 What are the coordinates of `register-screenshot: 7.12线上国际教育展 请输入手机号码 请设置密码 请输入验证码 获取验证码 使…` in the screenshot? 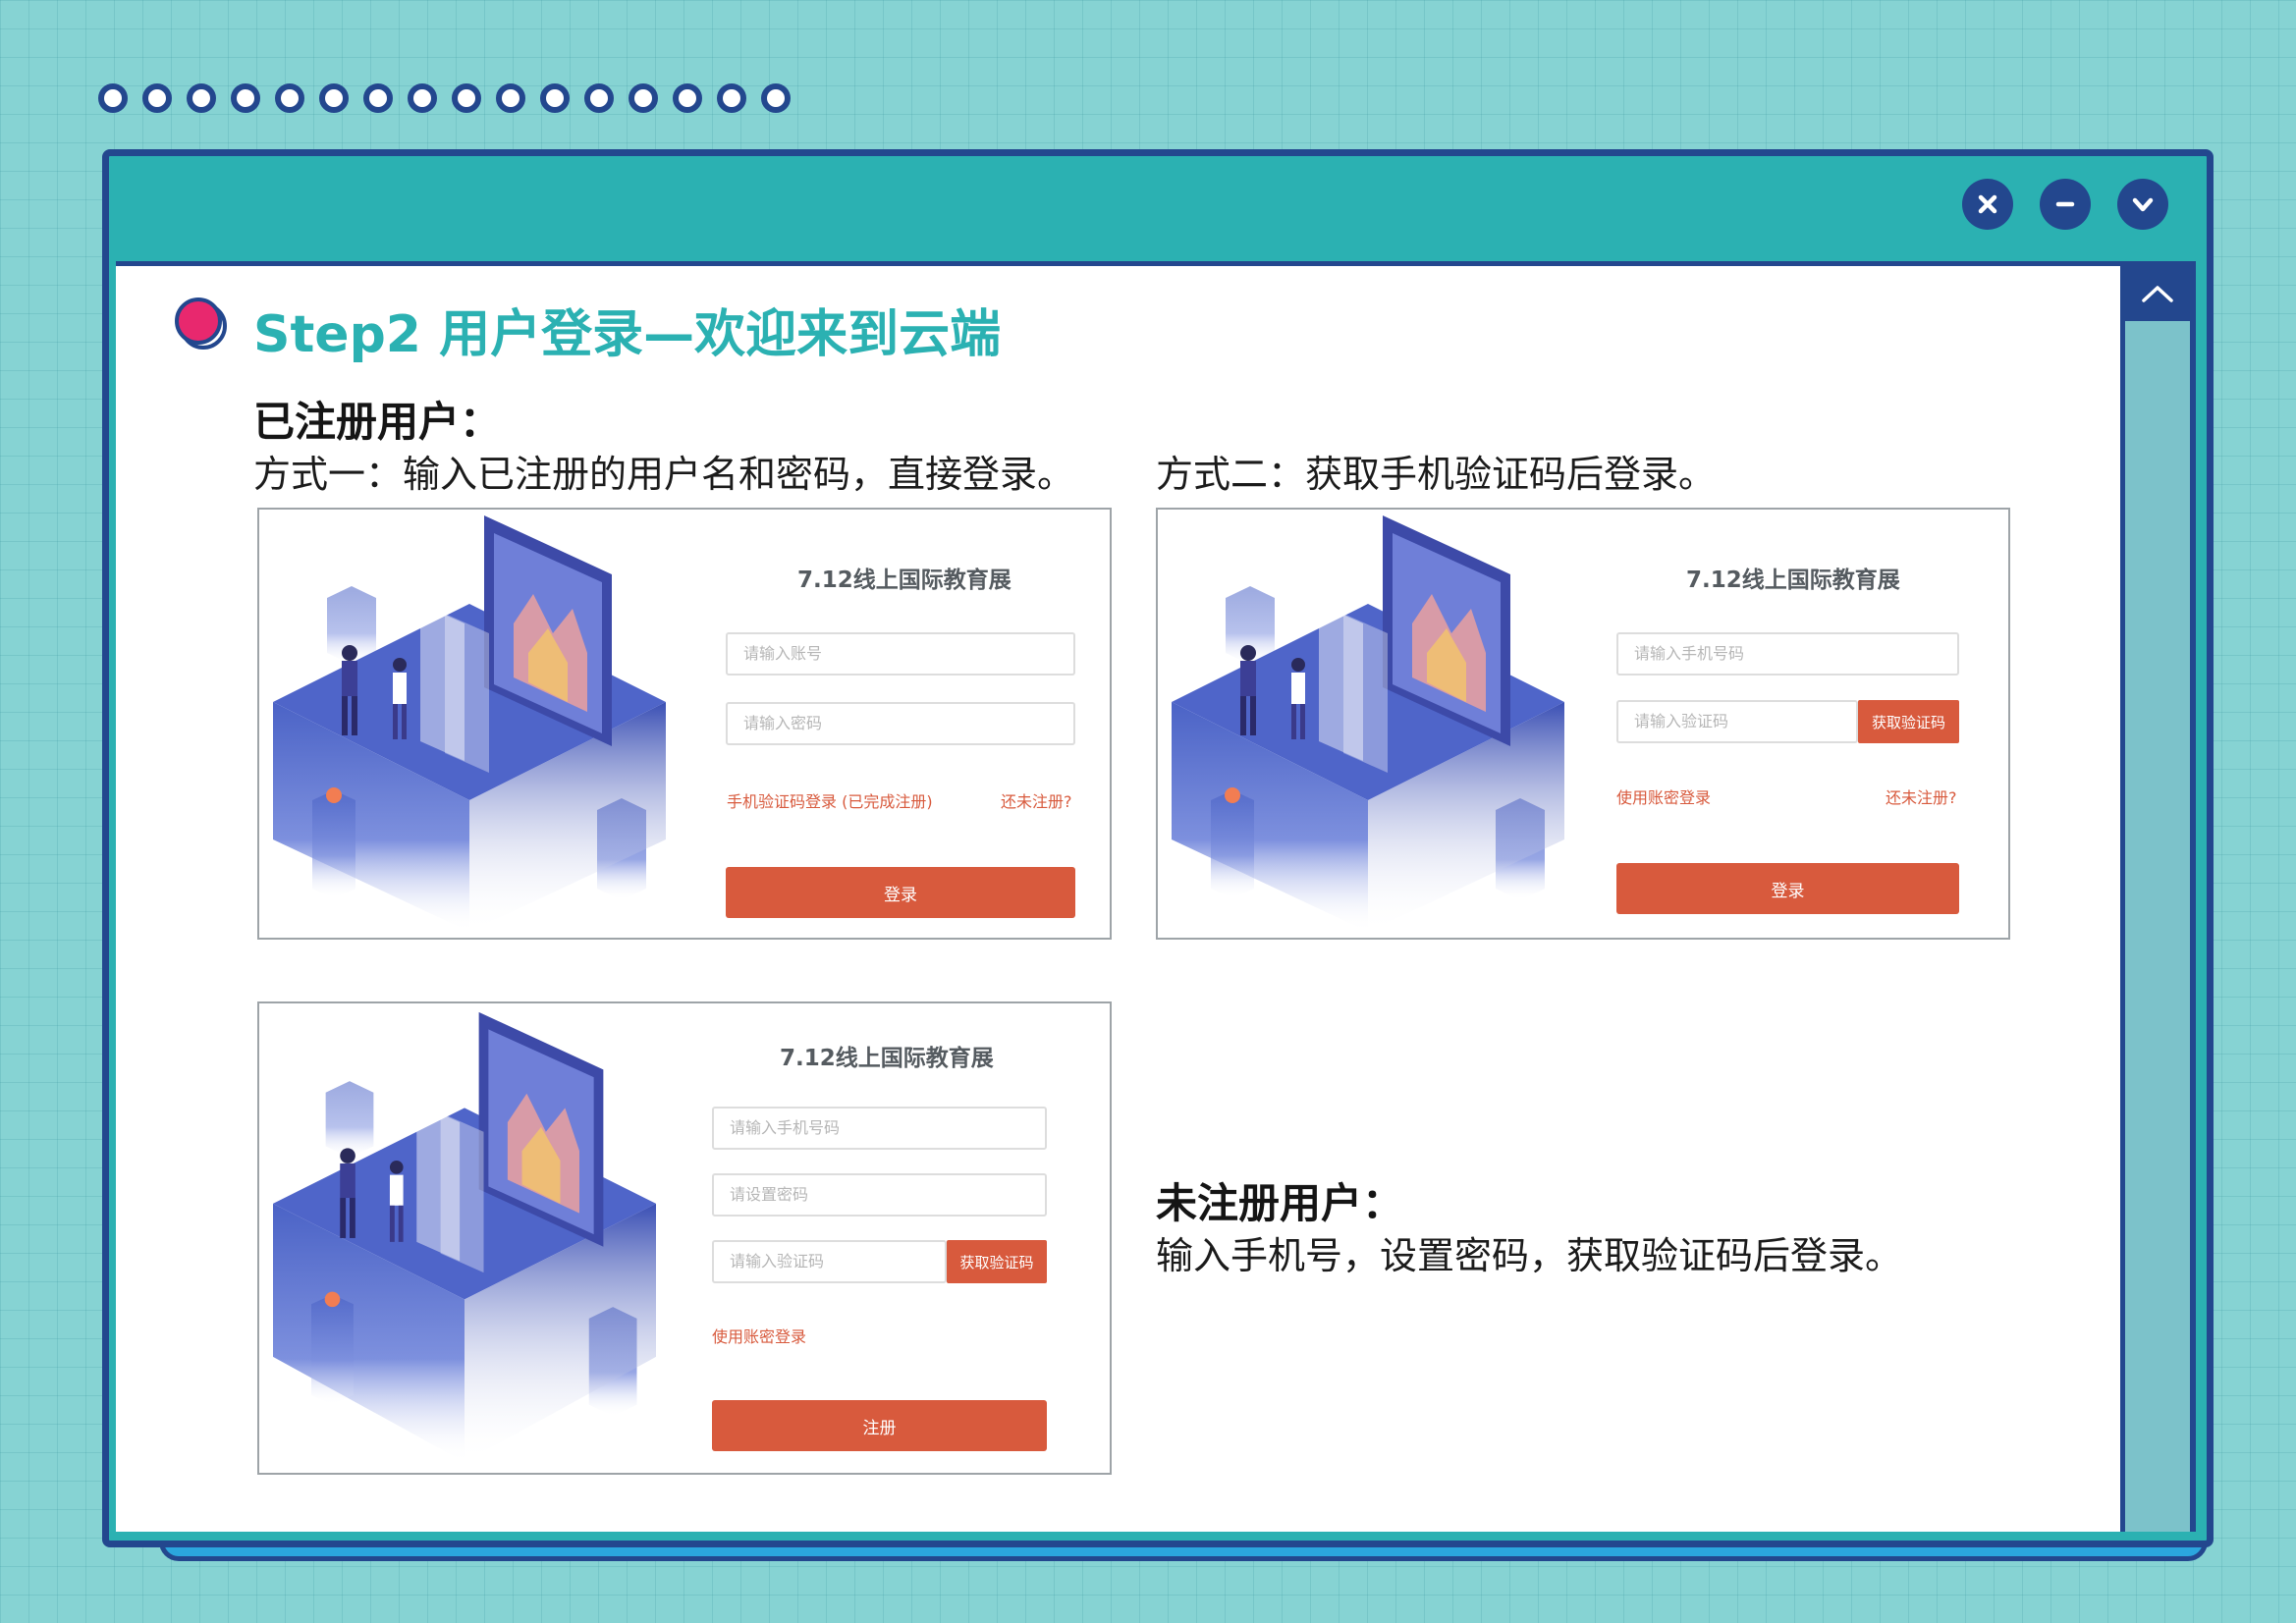 It's located at (684, 1238).